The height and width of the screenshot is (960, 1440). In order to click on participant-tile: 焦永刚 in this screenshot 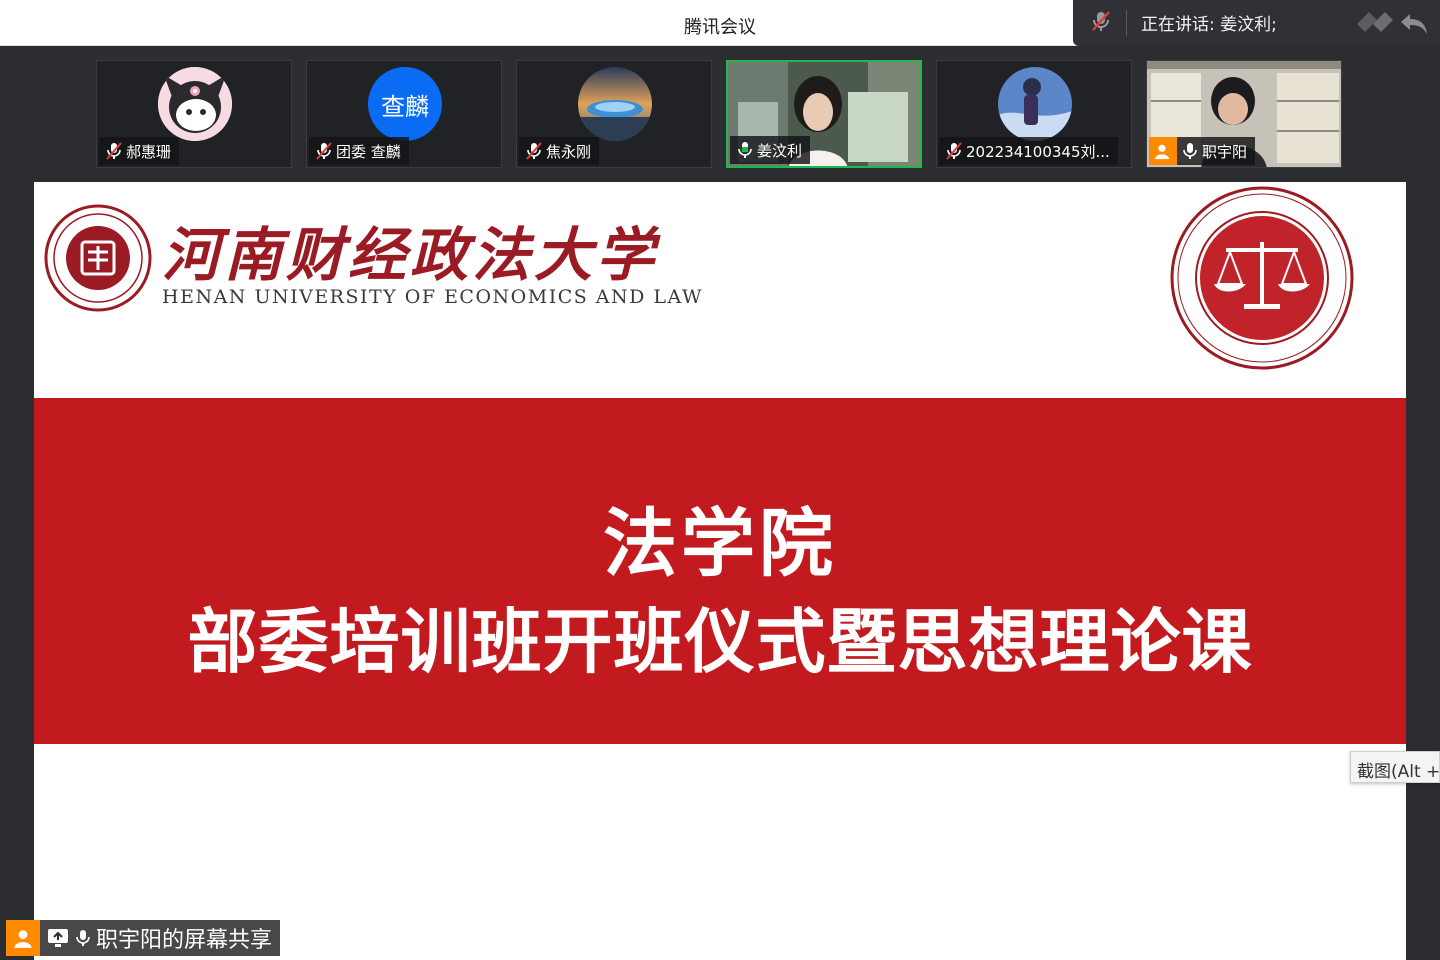, I will do `click(614, 114)`.